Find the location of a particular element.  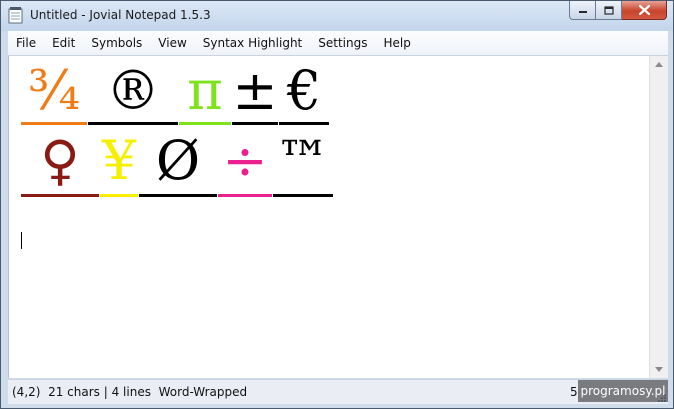

symbol-three-quarters: ¾ is located at coordinates (54, 94).